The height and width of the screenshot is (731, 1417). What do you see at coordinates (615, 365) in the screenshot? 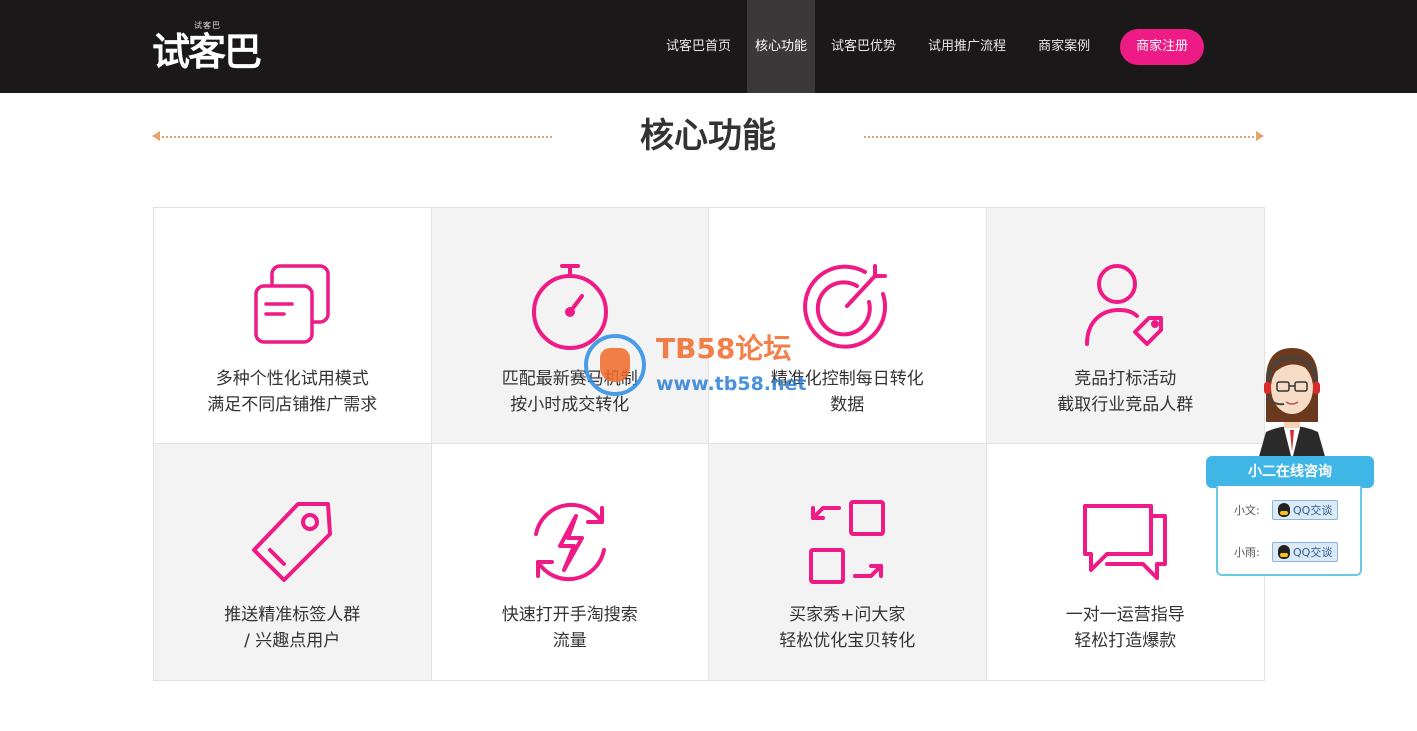
I see `watermark-hand-icon` at bounding box center [615, 365].